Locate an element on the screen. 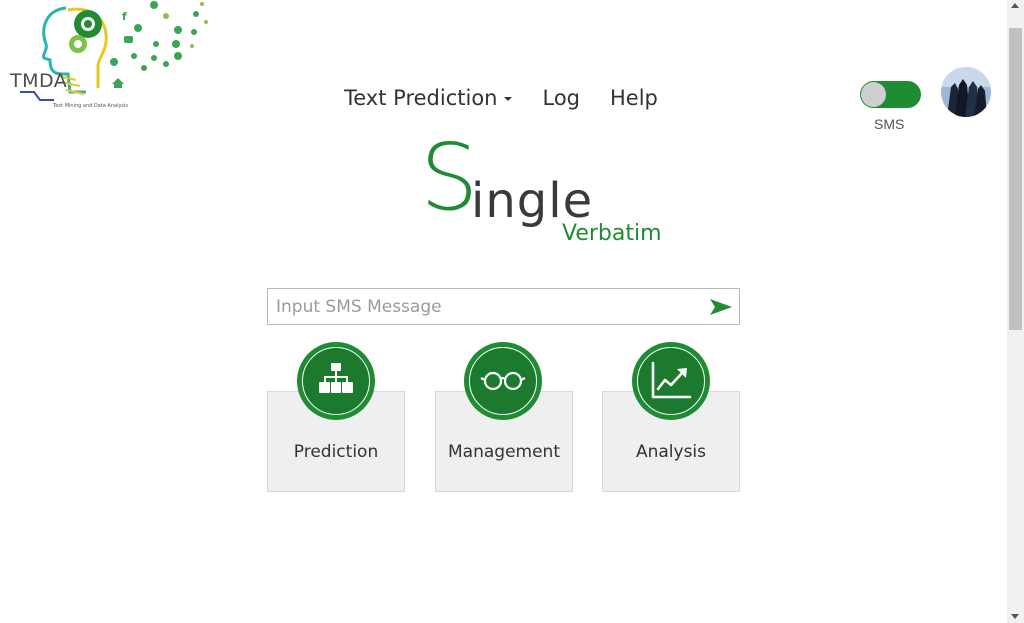  vertical-scrollbar is located at coordinates (1015, 311).